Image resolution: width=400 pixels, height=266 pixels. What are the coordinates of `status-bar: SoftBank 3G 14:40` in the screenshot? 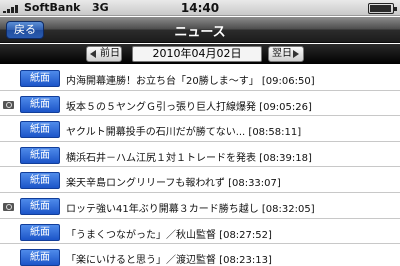 It's located at (200, 8).